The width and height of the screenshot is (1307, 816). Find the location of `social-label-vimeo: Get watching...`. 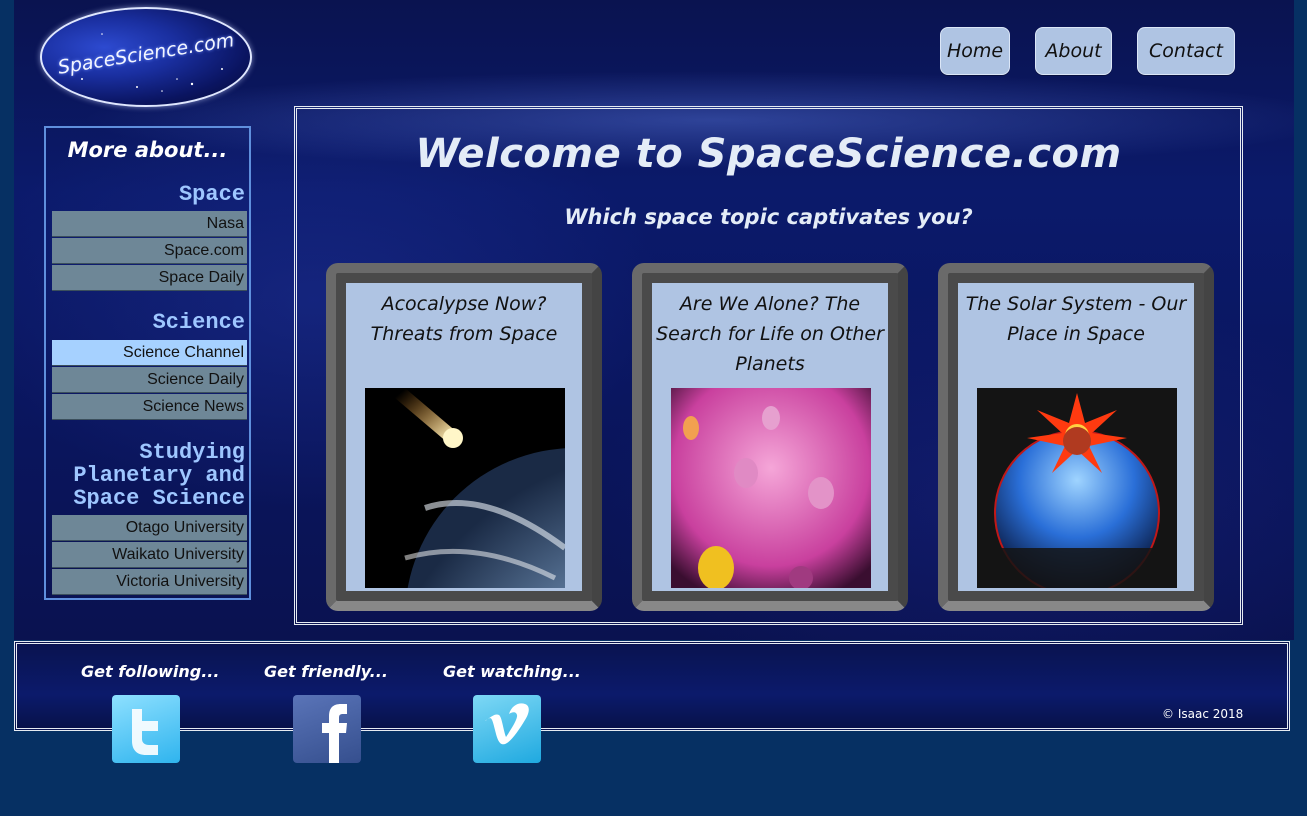

social-label-vimeo: Get watching... is located at coordinates (512, 671).